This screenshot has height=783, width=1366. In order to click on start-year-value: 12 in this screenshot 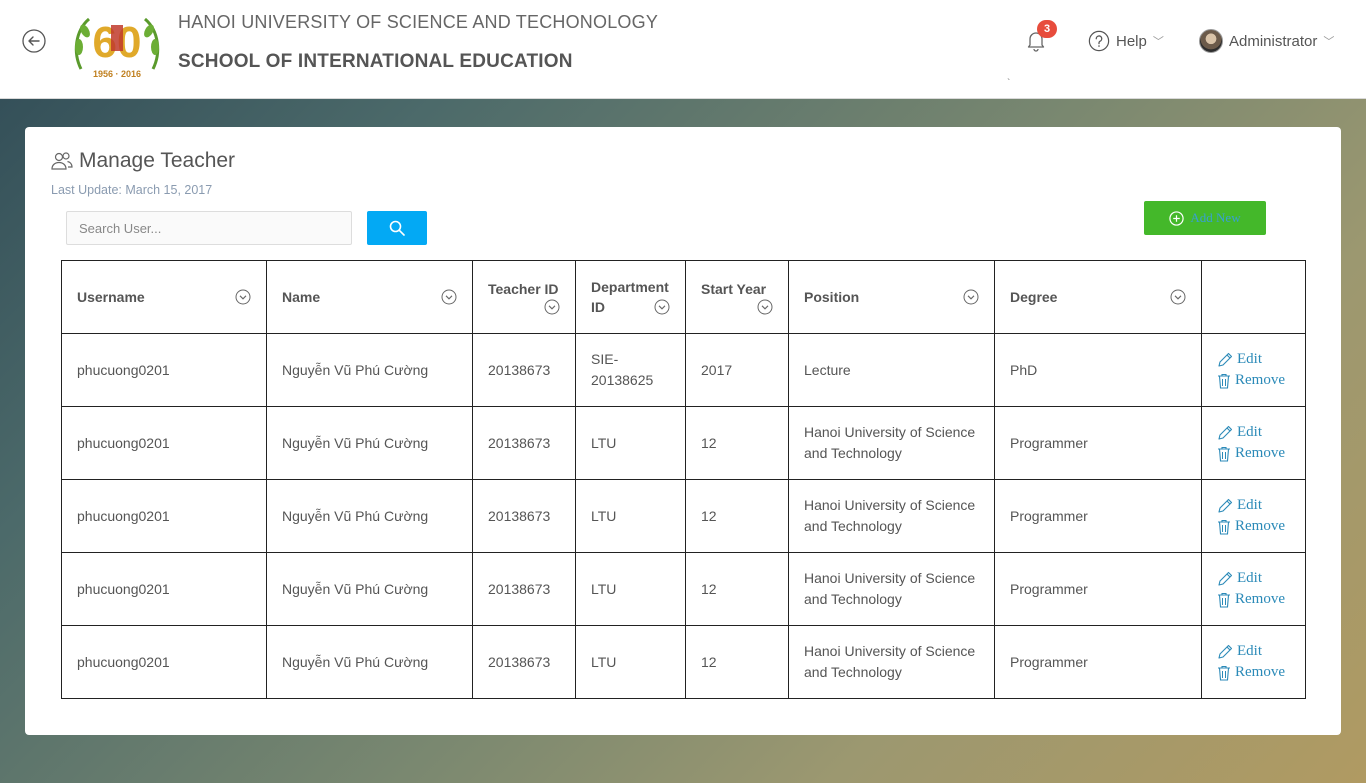, I will do `click(709, 589)`.